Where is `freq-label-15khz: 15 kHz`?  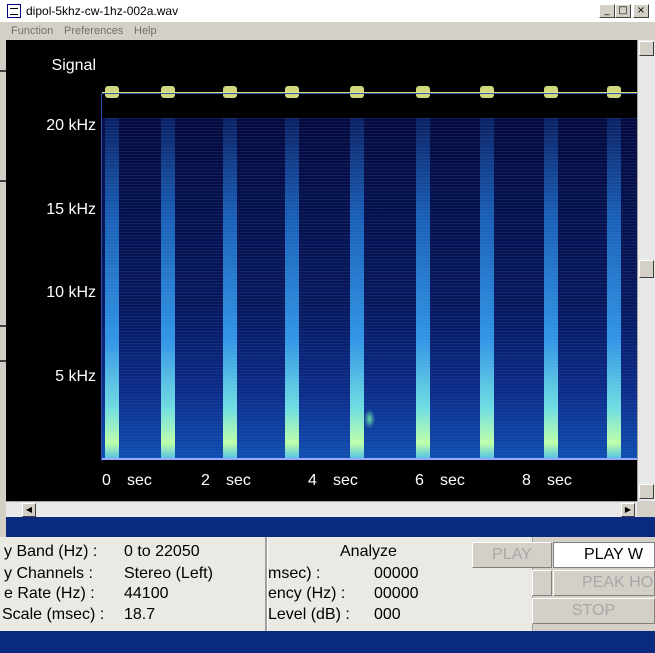 freq-label-15khz: 15 kHz is located at coordinates (71, 209).